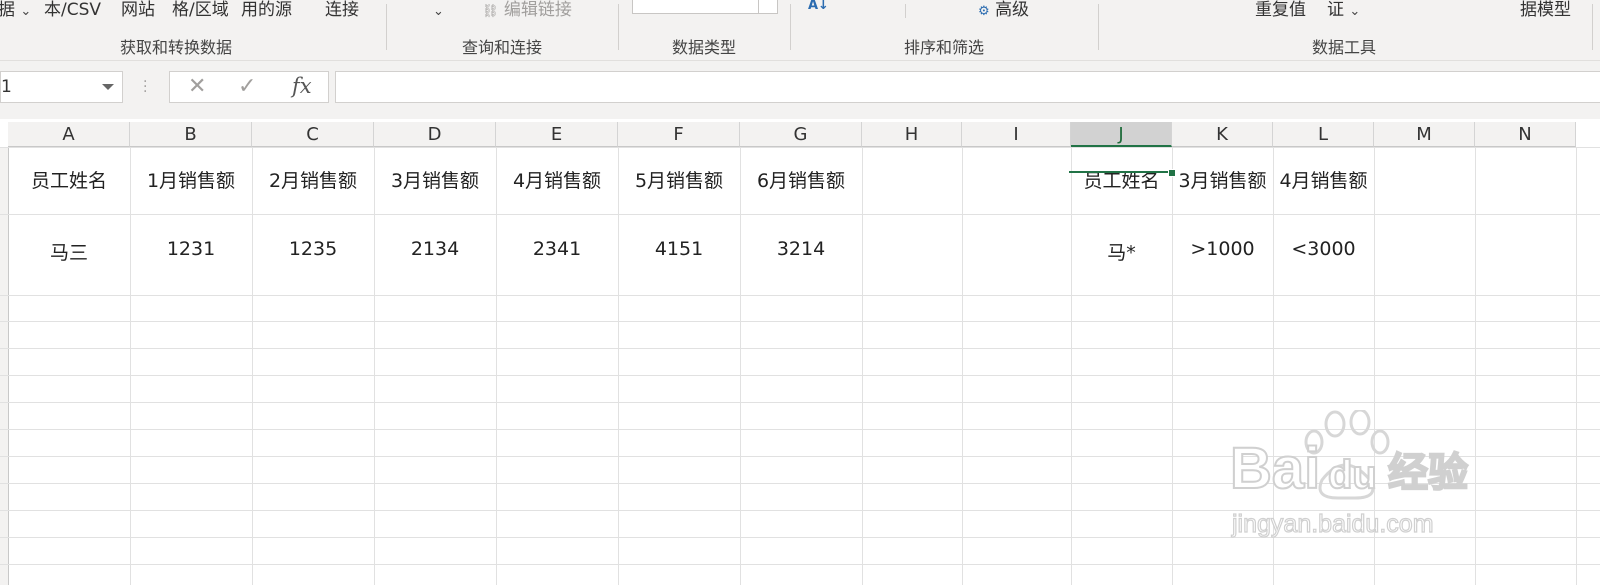 This screenshot has height=585, width=1600. What do you see at coordinates (1016, 134) in the screenshot?
I see `column-header-i: I` at bounding box center [1016, 134].